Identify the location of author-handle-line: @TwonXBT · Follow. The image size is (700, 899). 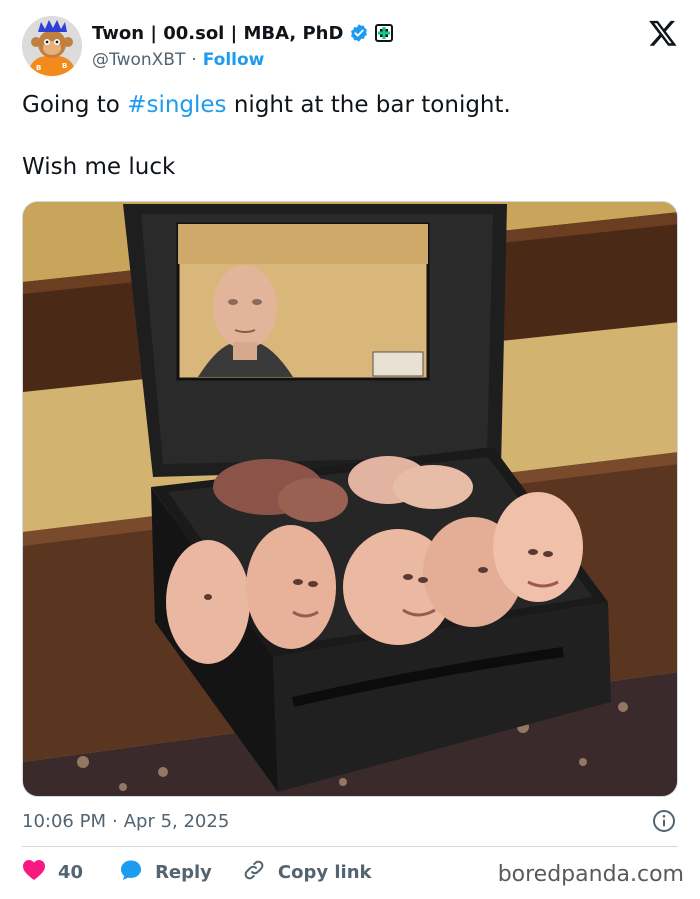
(178, 60).